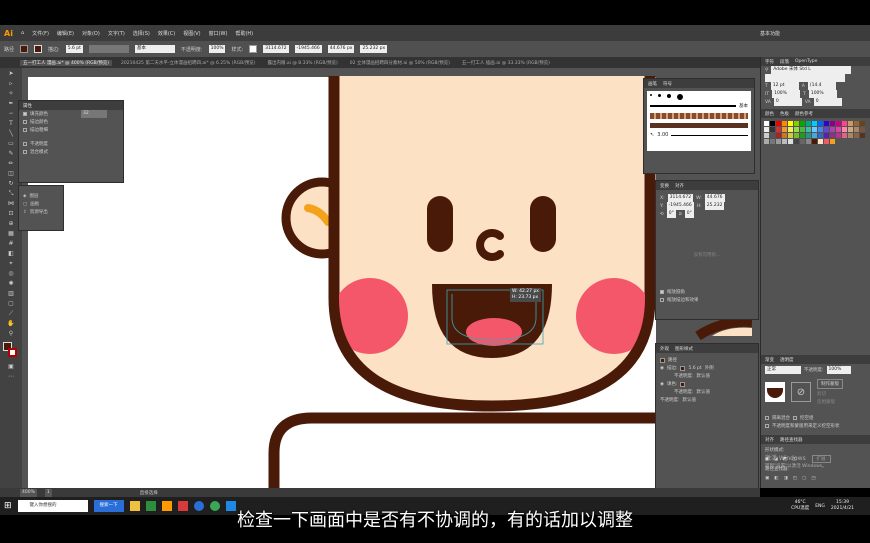  What do you see at coordinates (308, 49) in the screenshot?
I see `y-field: -1945.466` at bounding box center [308, 49].